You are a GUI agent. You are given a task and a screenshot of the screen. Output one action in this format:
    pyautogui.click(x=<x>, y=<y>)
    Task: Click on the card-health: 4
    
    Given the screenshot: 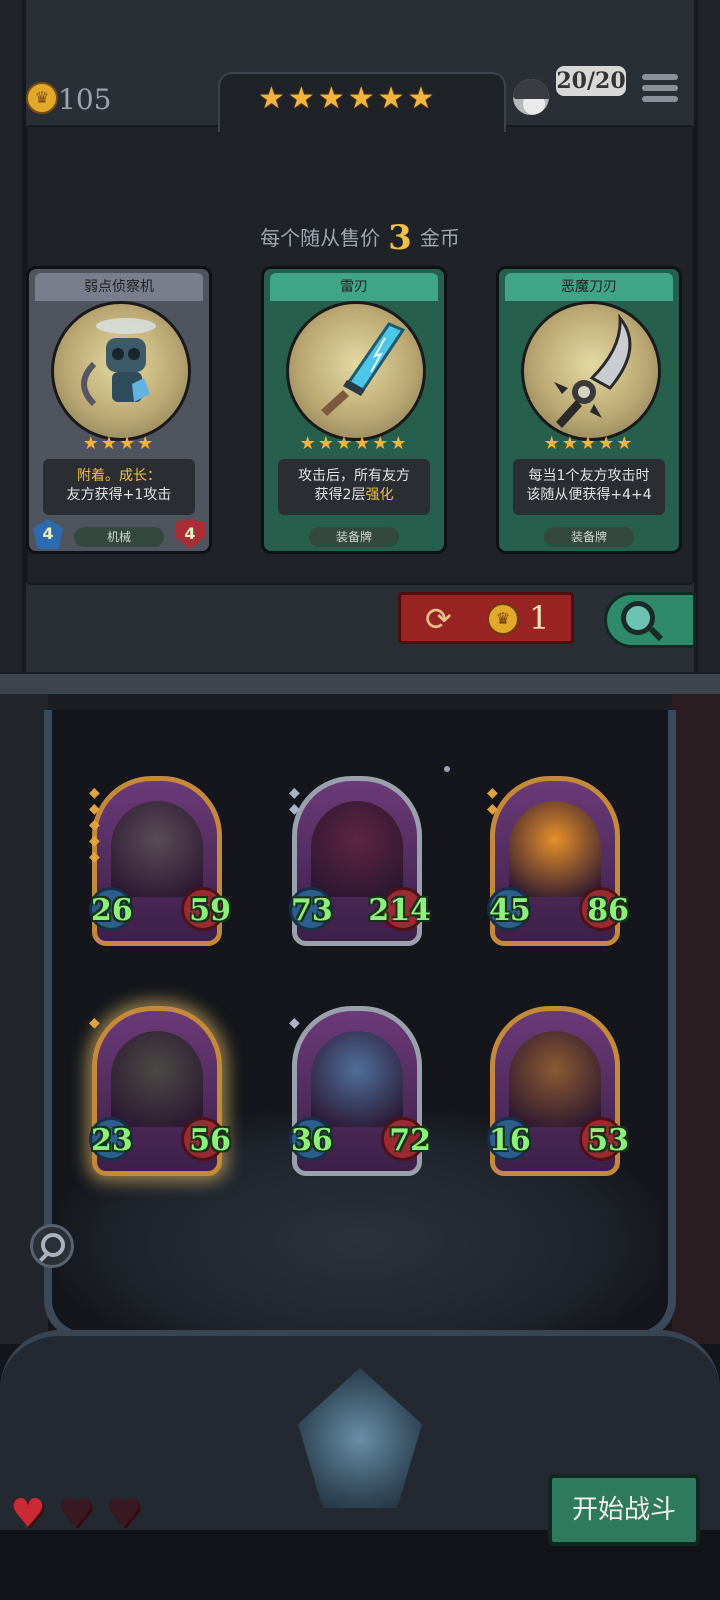 What is the action you would take?
    pyautogui.click(x=190, y=534)
    